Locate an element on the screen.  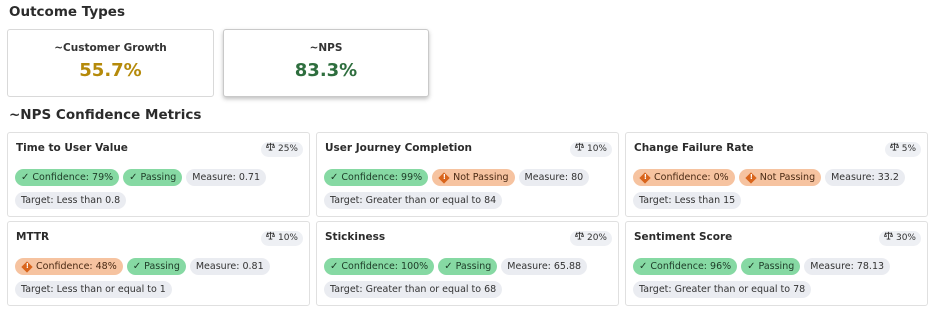
confidence-chip: ✓ Confidence: 100% is located at coordinates (379, 266).